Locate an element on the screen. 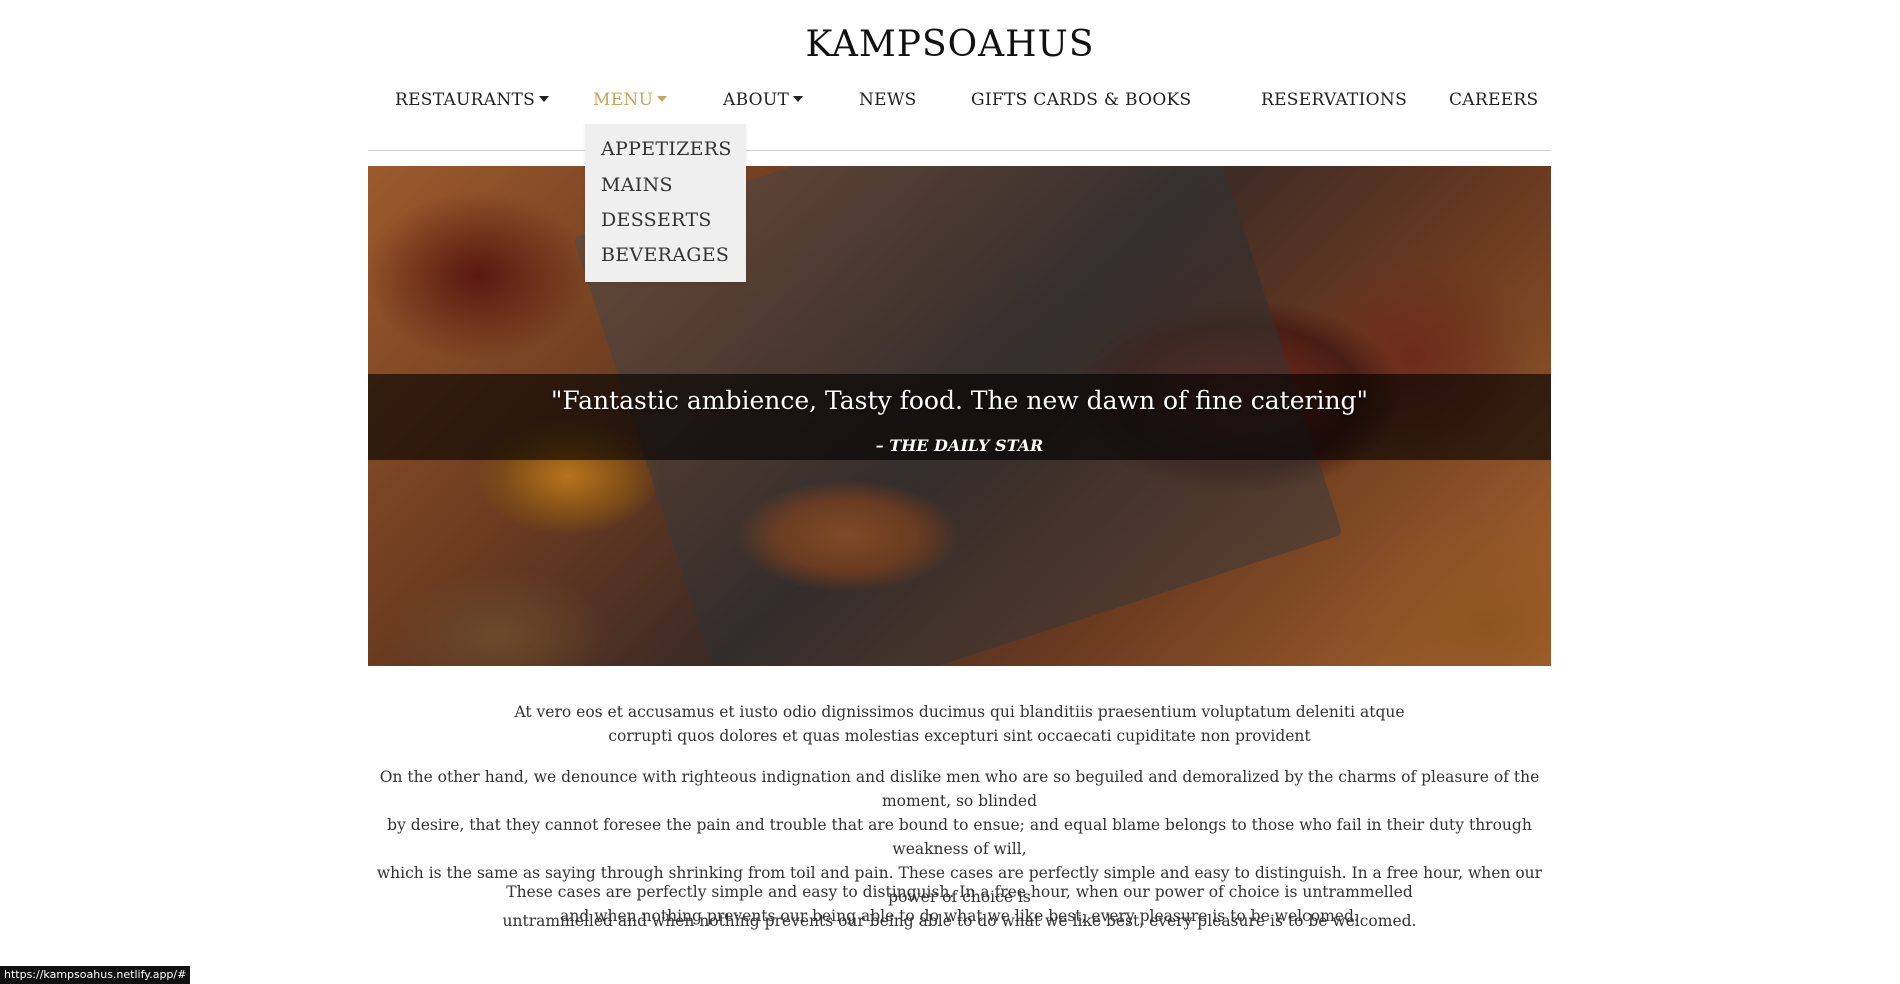  nav-item-news: NEWS is located at coordinates (888, 100).